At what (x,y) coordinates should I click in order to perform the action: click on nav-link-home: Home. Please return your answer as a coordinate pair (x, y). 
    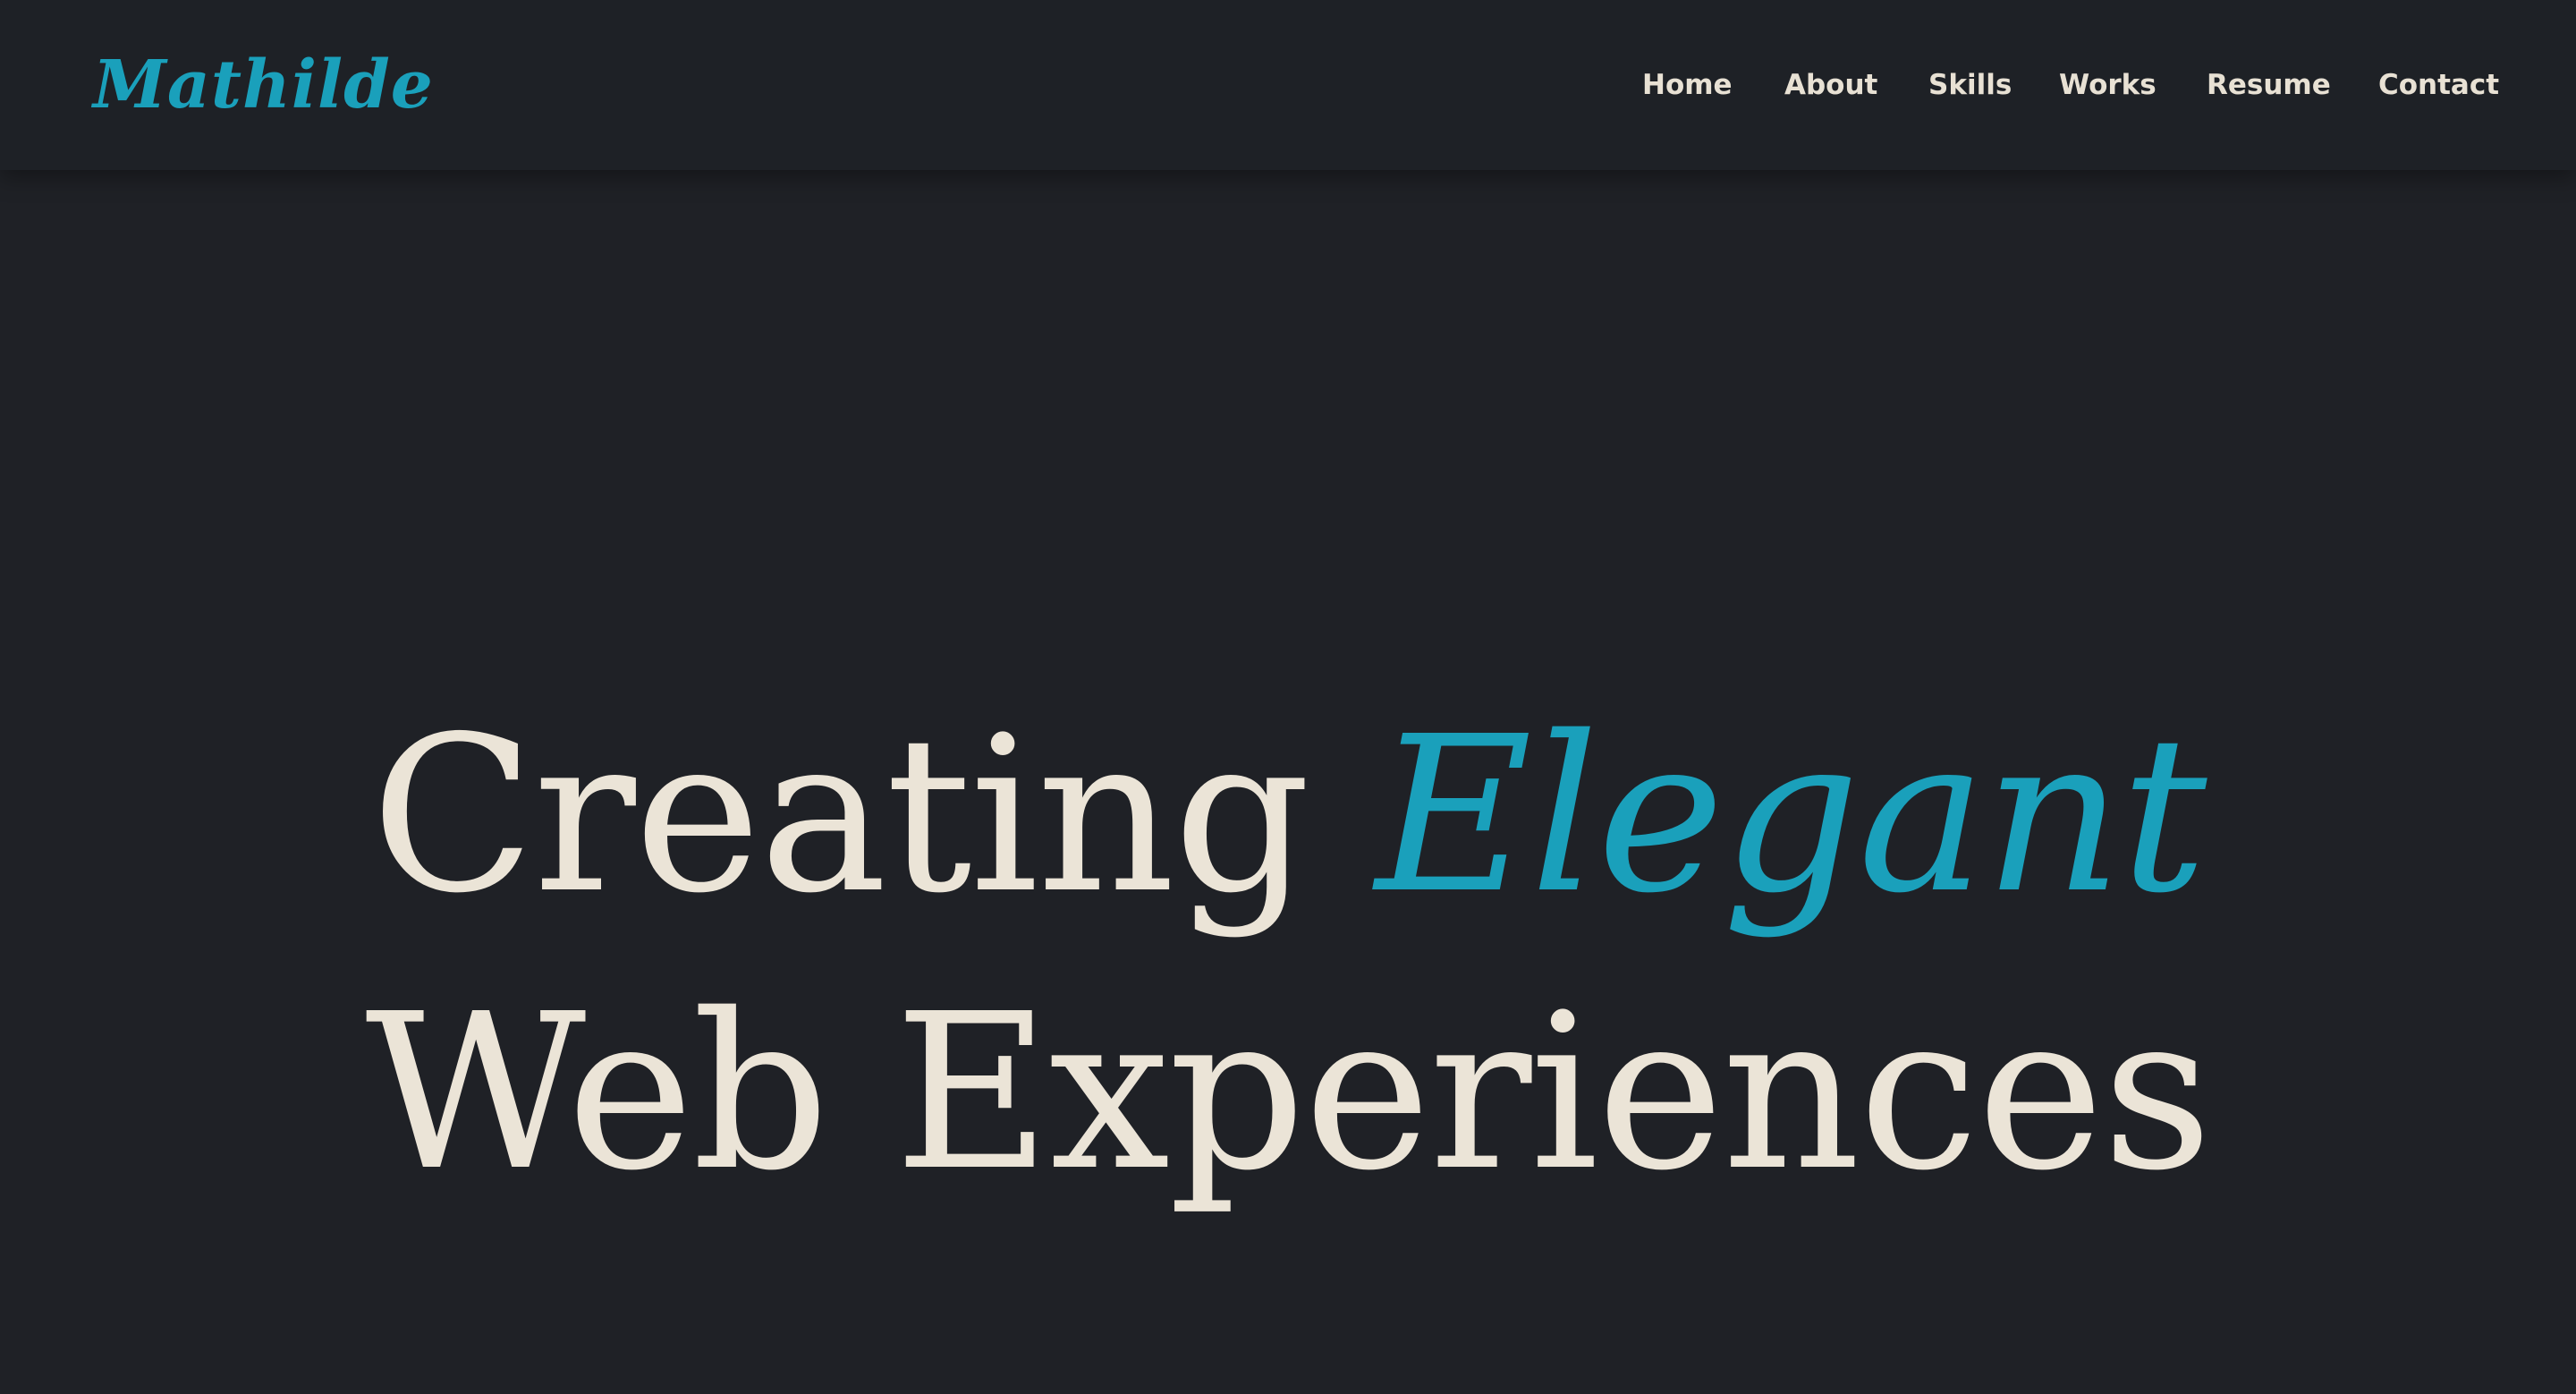
    Looking at the image, I should click on (1687, 85).